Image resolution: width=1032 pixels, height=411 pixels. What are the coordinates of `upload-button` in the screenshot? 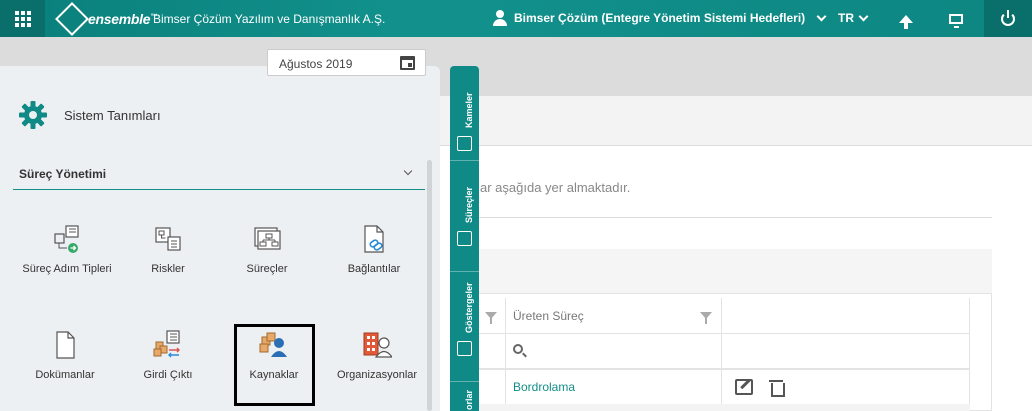 It's located at (906, 18).